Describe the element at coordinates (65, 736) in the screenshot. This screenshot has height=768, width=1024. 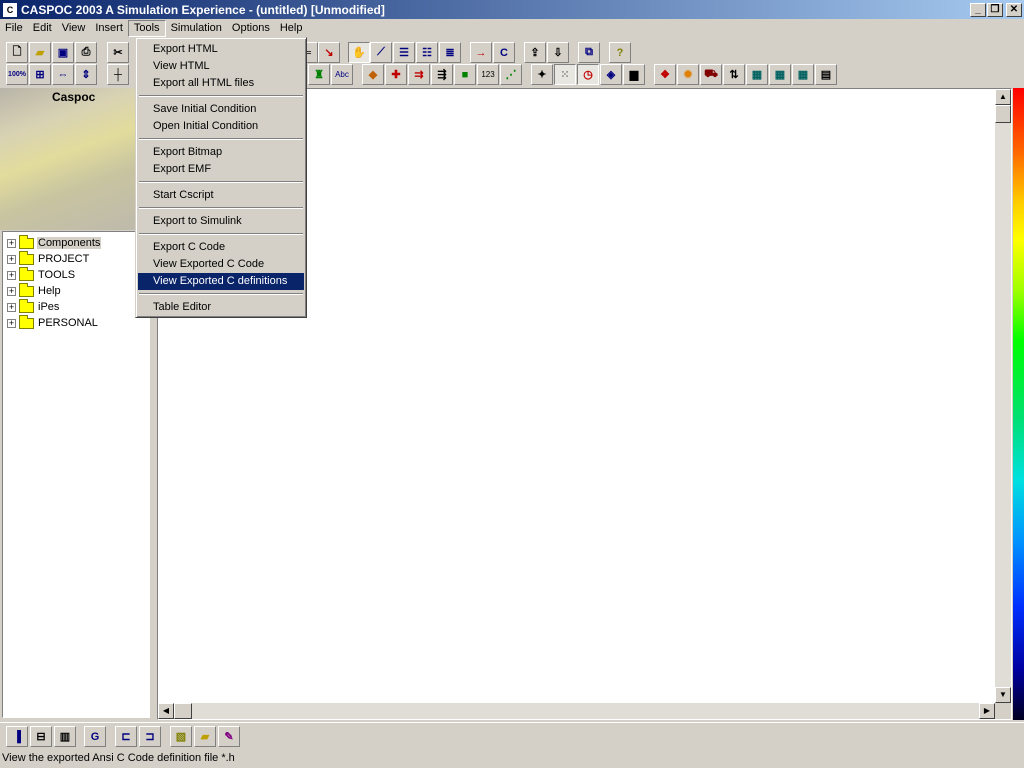
I see `chip-view-button: ▥` at that location.